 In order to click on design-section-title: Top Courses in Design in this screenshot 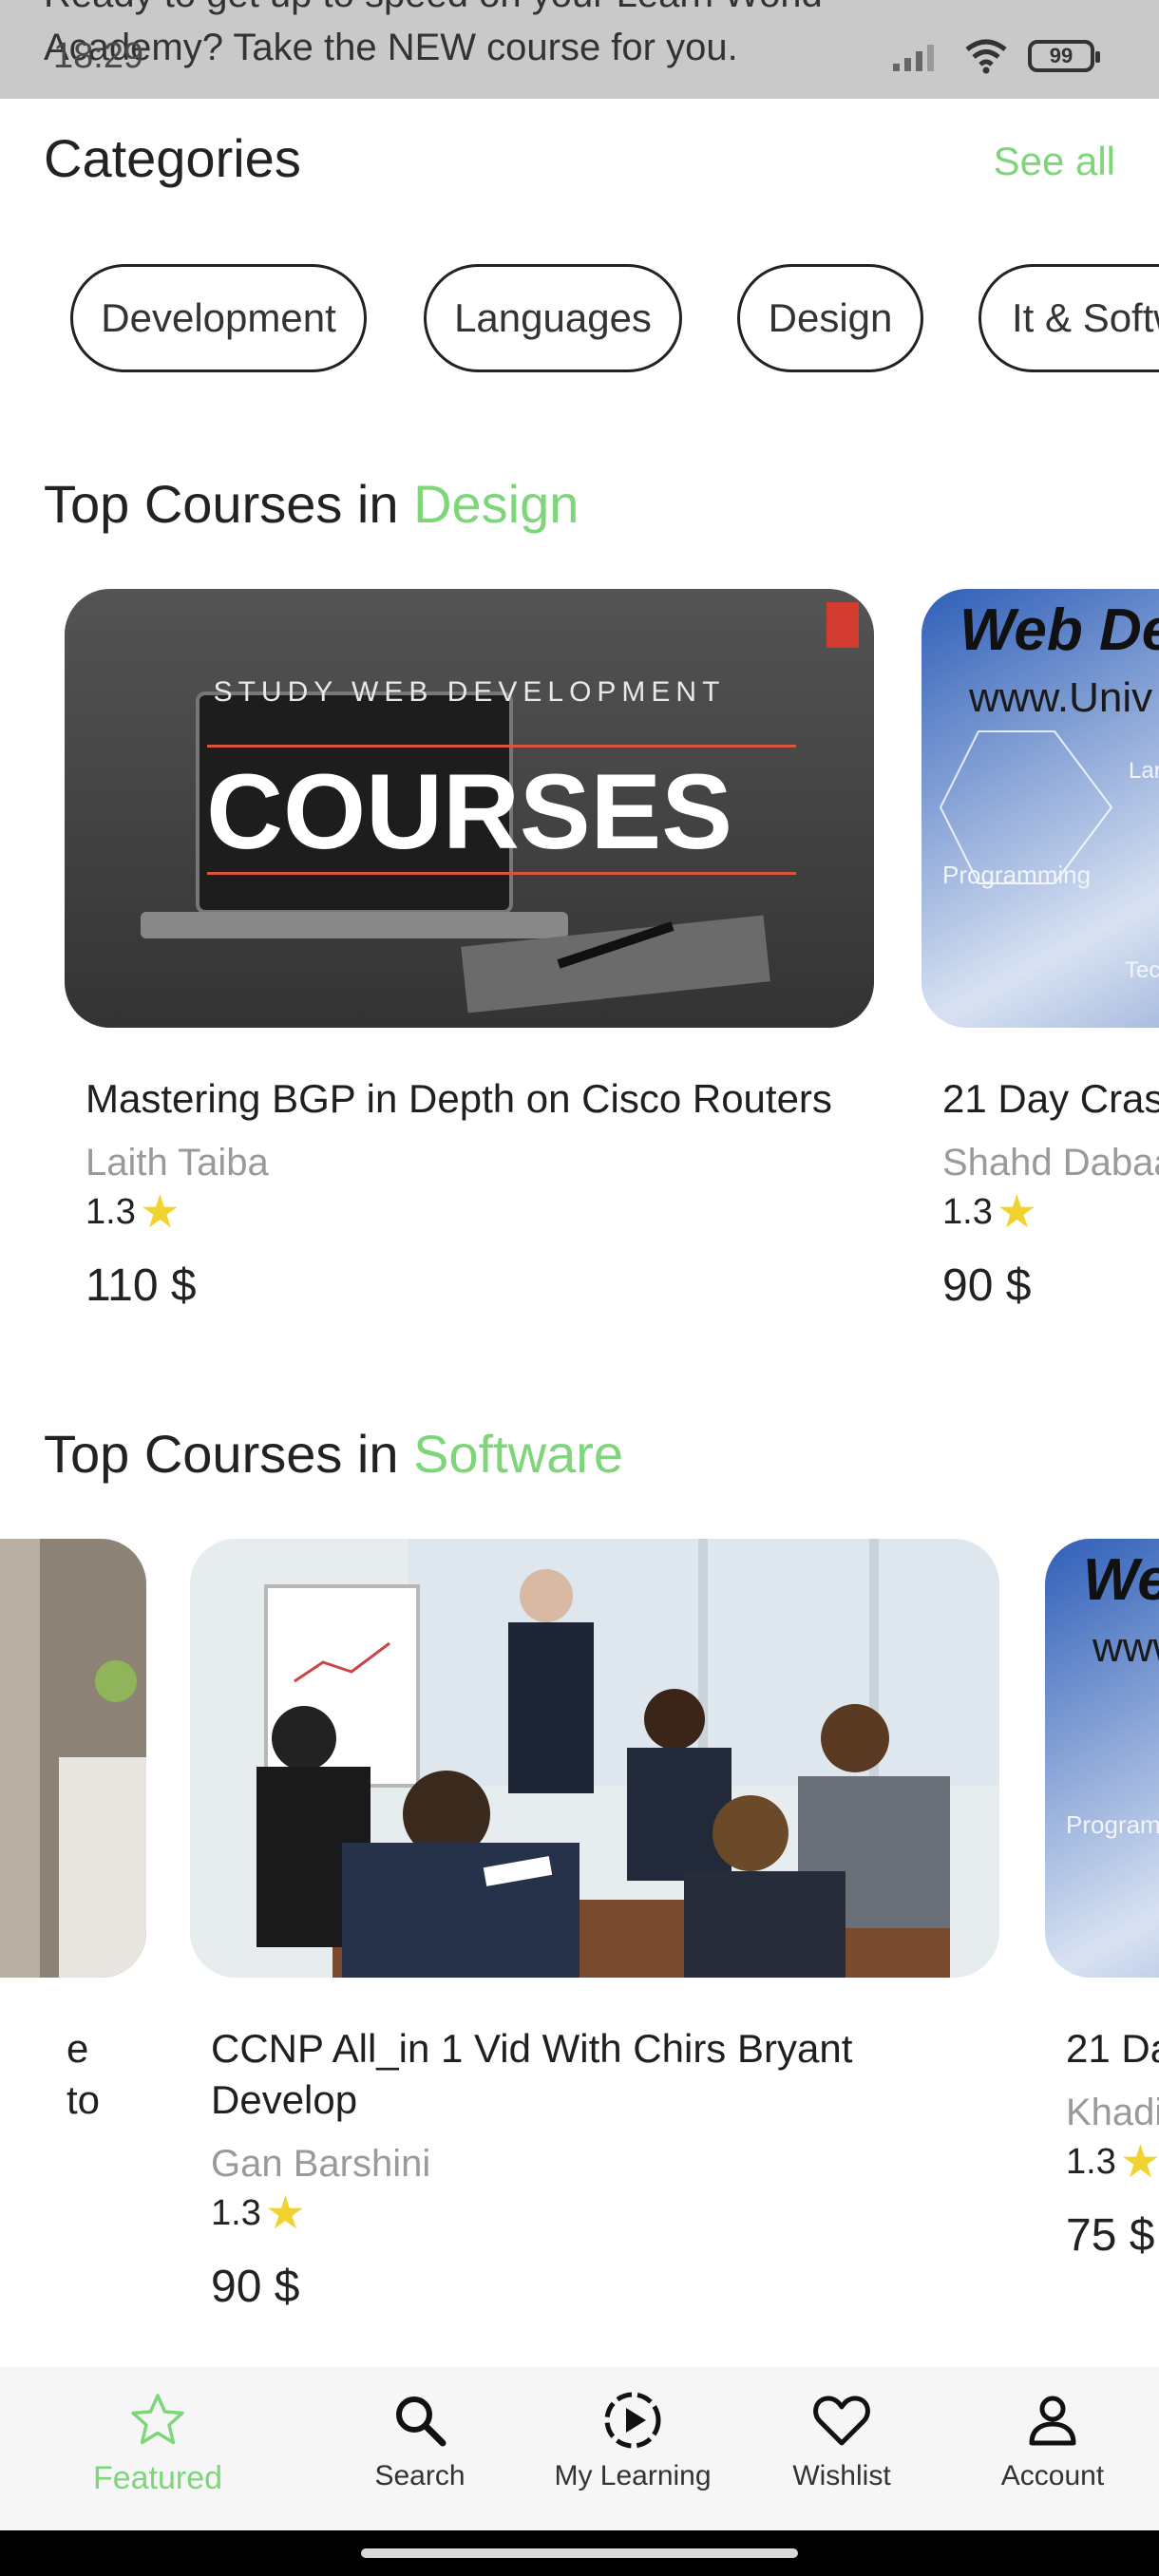, I will do `click(311, 504)`.